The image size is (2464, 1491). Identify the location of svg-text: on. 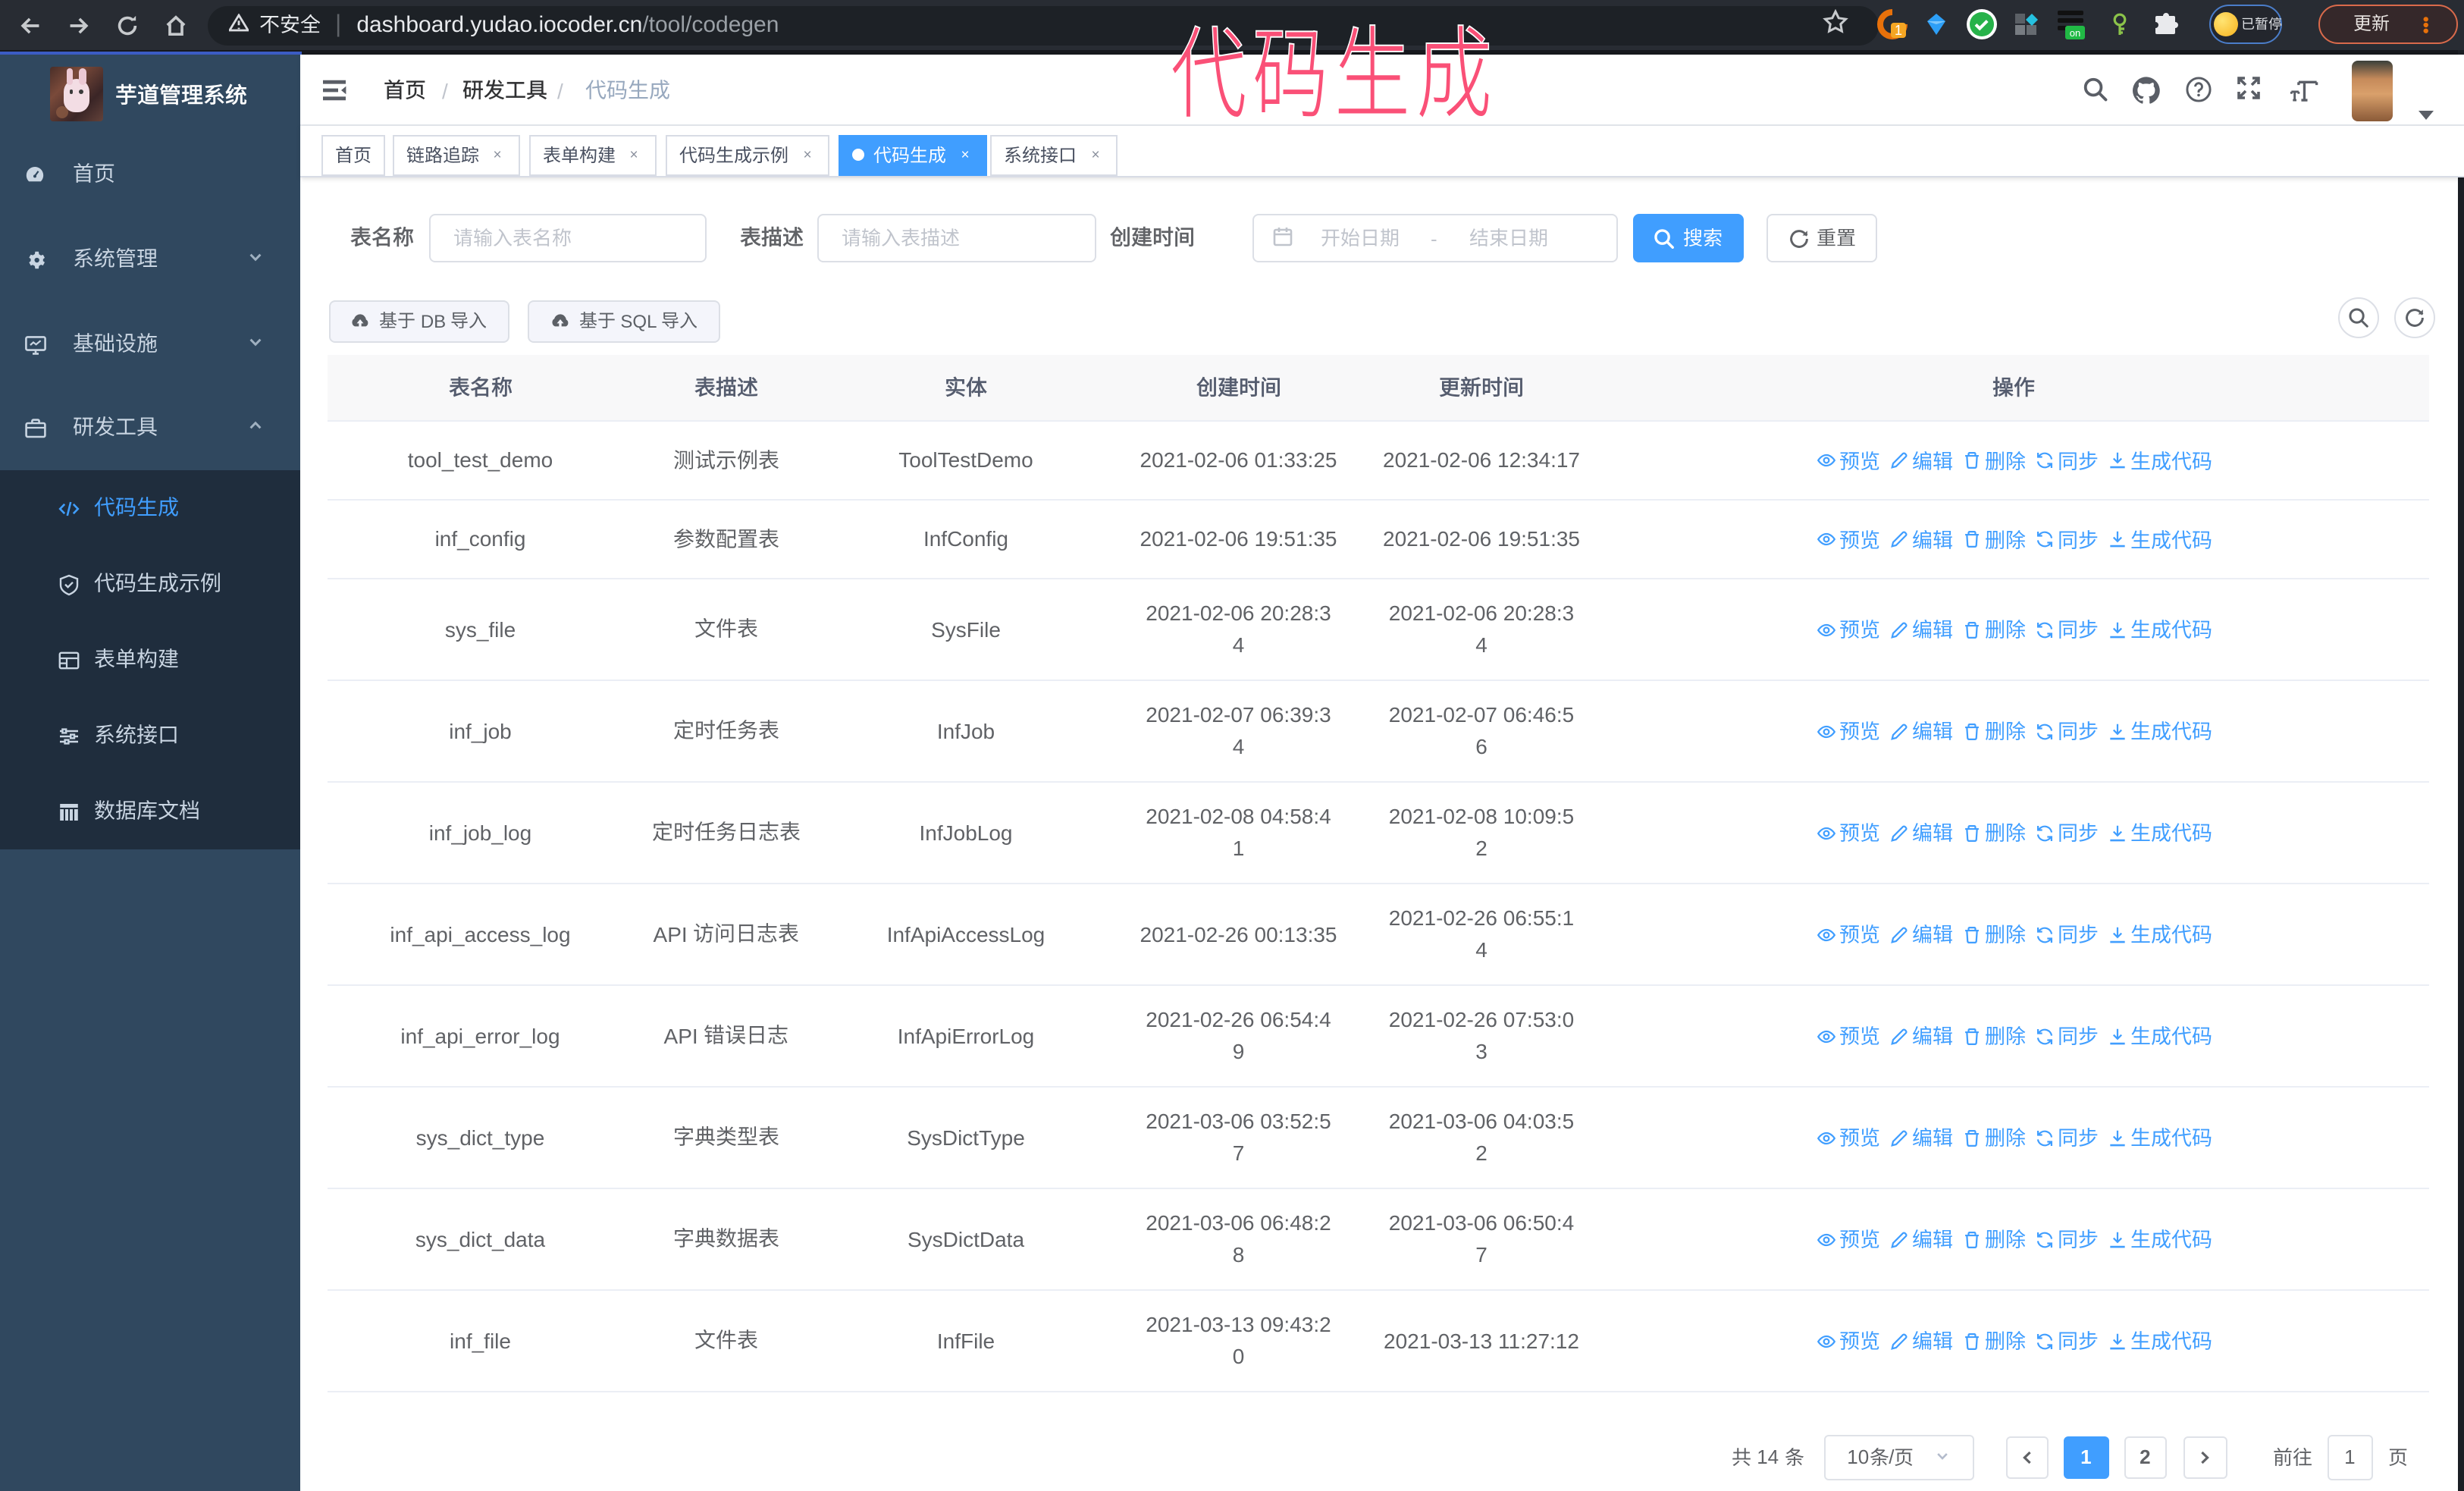
(2075, 33).